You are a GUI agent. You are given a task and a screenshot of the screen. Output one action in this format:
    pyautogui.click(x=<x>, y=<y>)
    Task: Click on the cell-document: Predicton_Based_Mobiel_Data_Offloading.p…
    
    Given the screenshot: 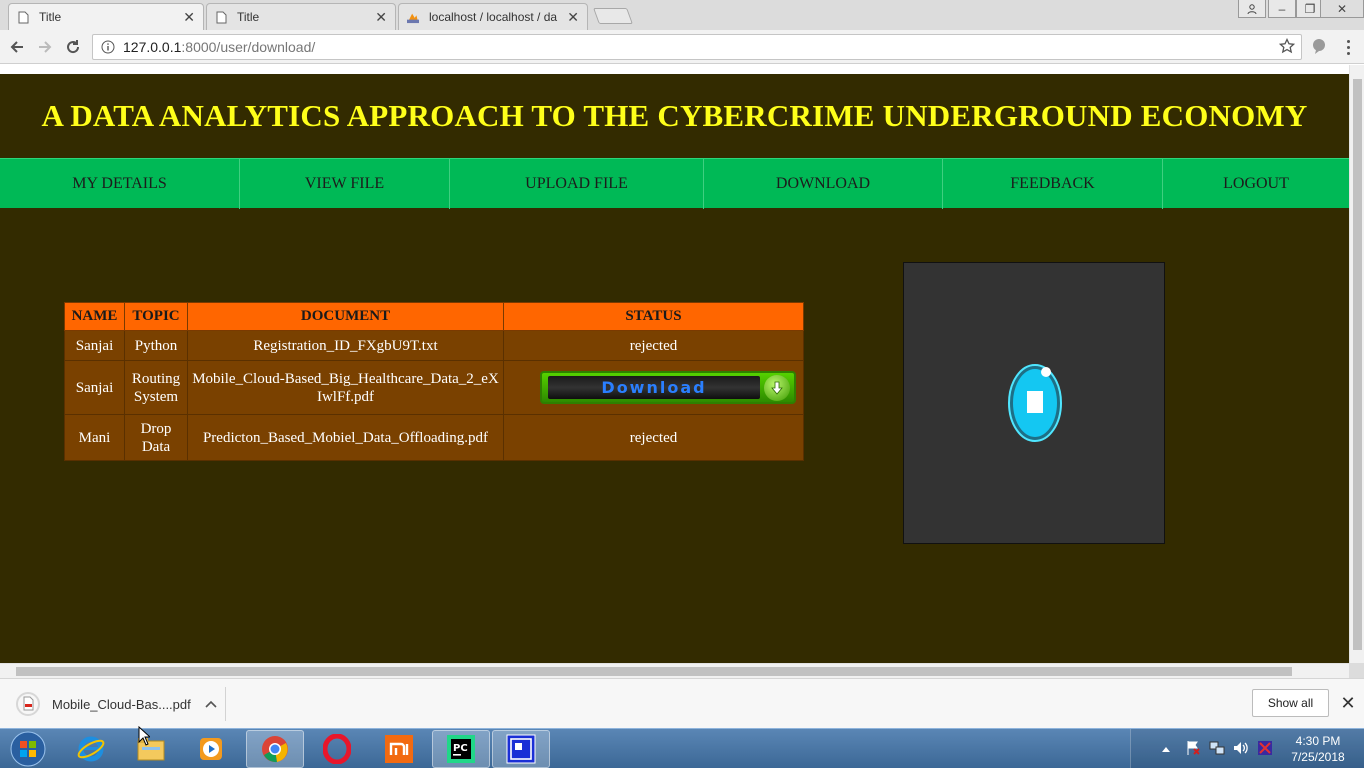 What is the action you would take?
    pyautogui.click(x=345, y=437)
    